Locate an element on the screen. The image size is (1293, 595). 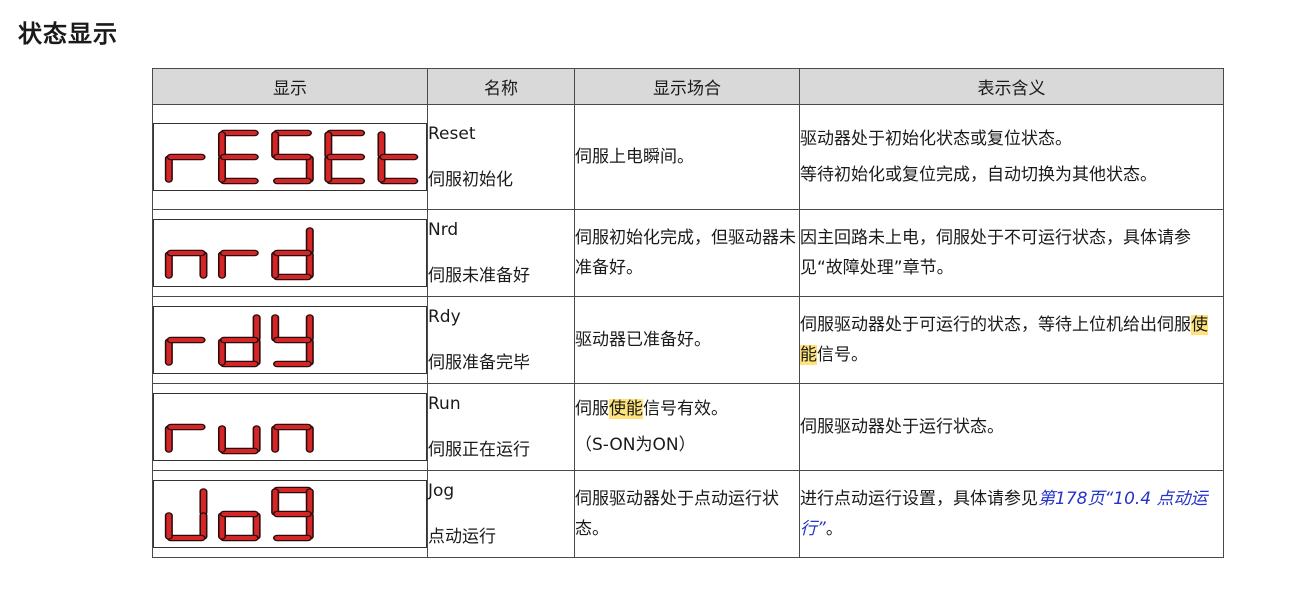
occasion-cell: 伺服上电瞬间。 is located at coordinates (687, 157).